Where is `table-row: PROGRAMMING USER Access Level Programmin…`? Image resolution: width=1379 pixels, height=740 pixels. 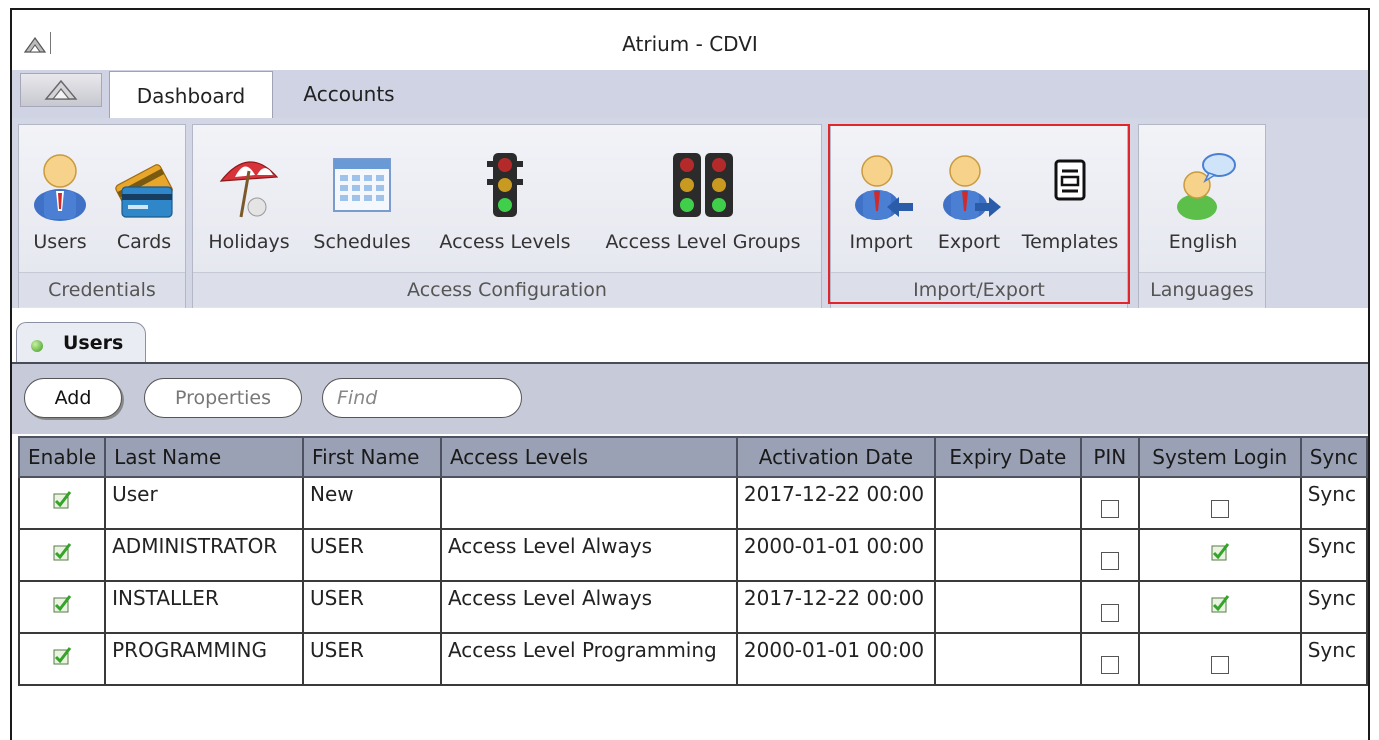
table-row: PROGRAMMING USER Access Level Programmin… is located at coordinates (692, 659).